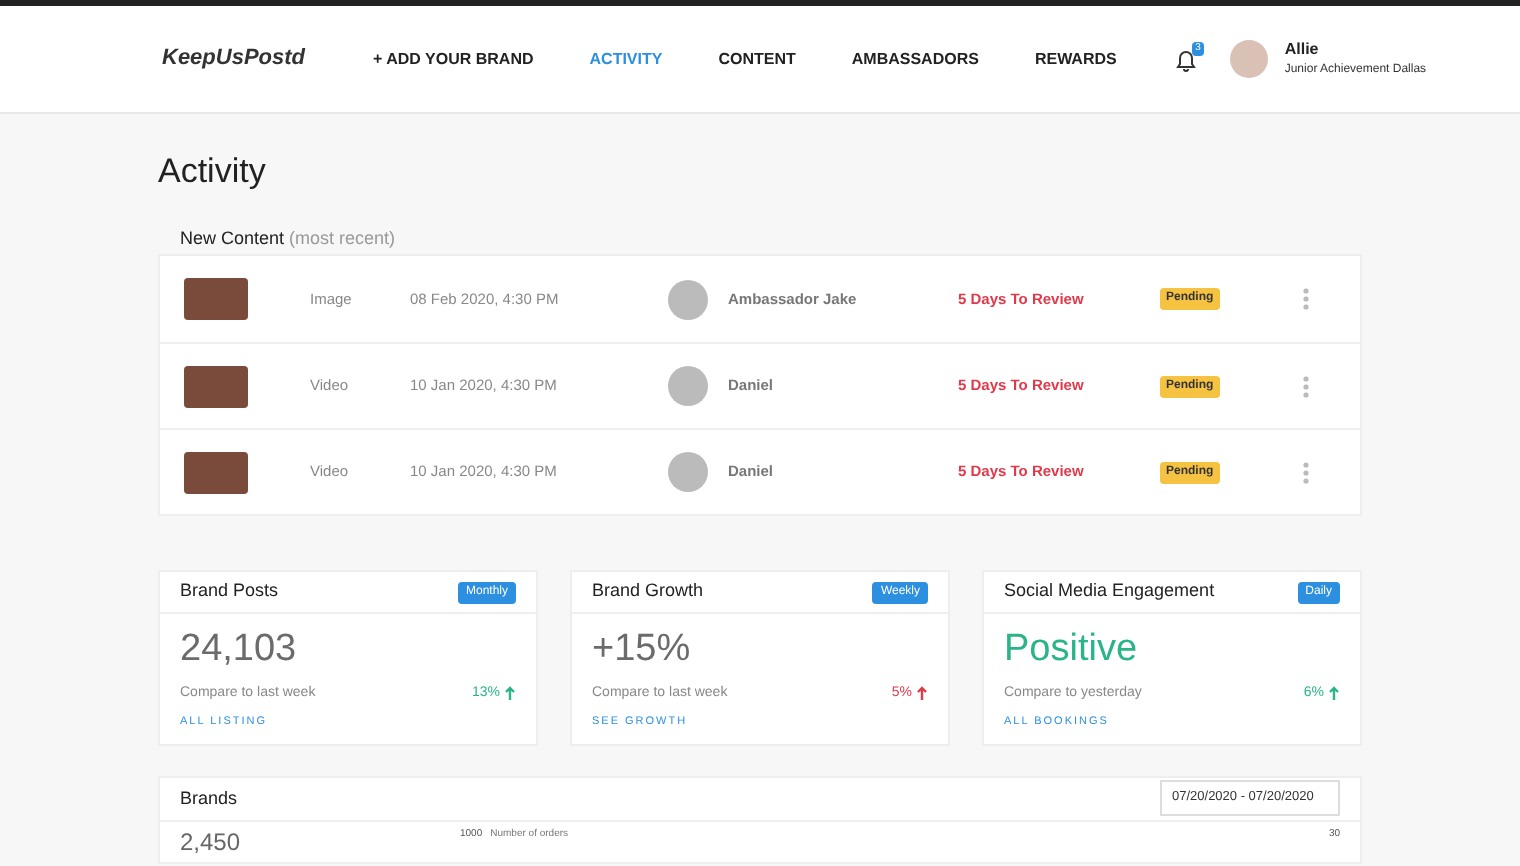  Describe the element at coordinates (1302, 50) in the screenshot. I see `user-name: Allie` at that location.